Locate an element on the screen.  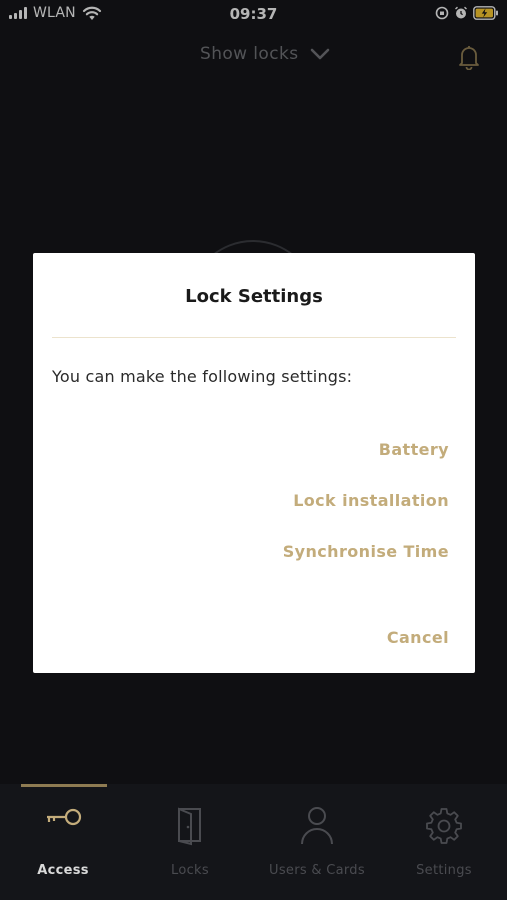
tab-settings: Settings is located at coordinates (444, 842).